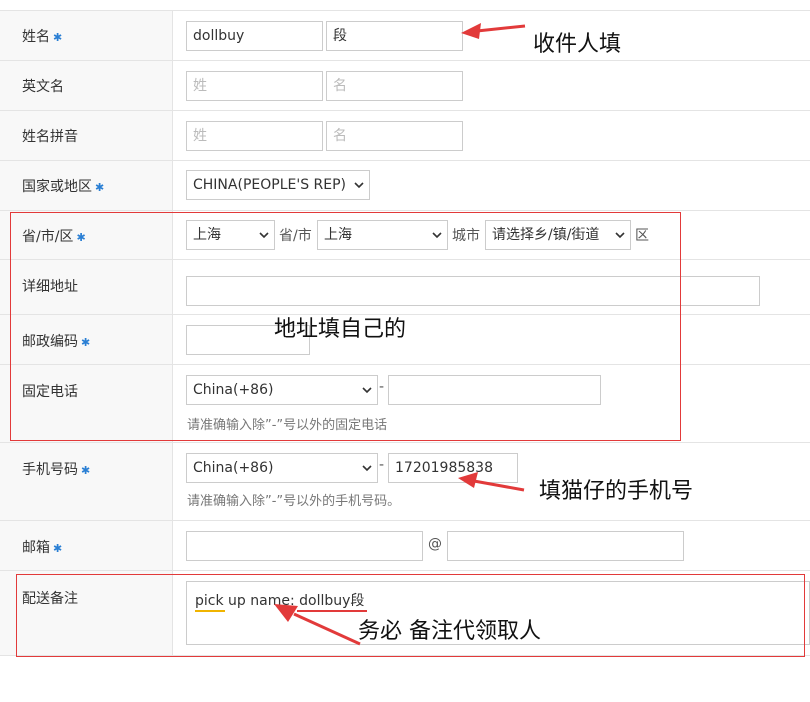 Image resolution: width=810 pixels, height=702 pixels. I want to click on pinyin-surname-input: 姓, so click(254, 136).